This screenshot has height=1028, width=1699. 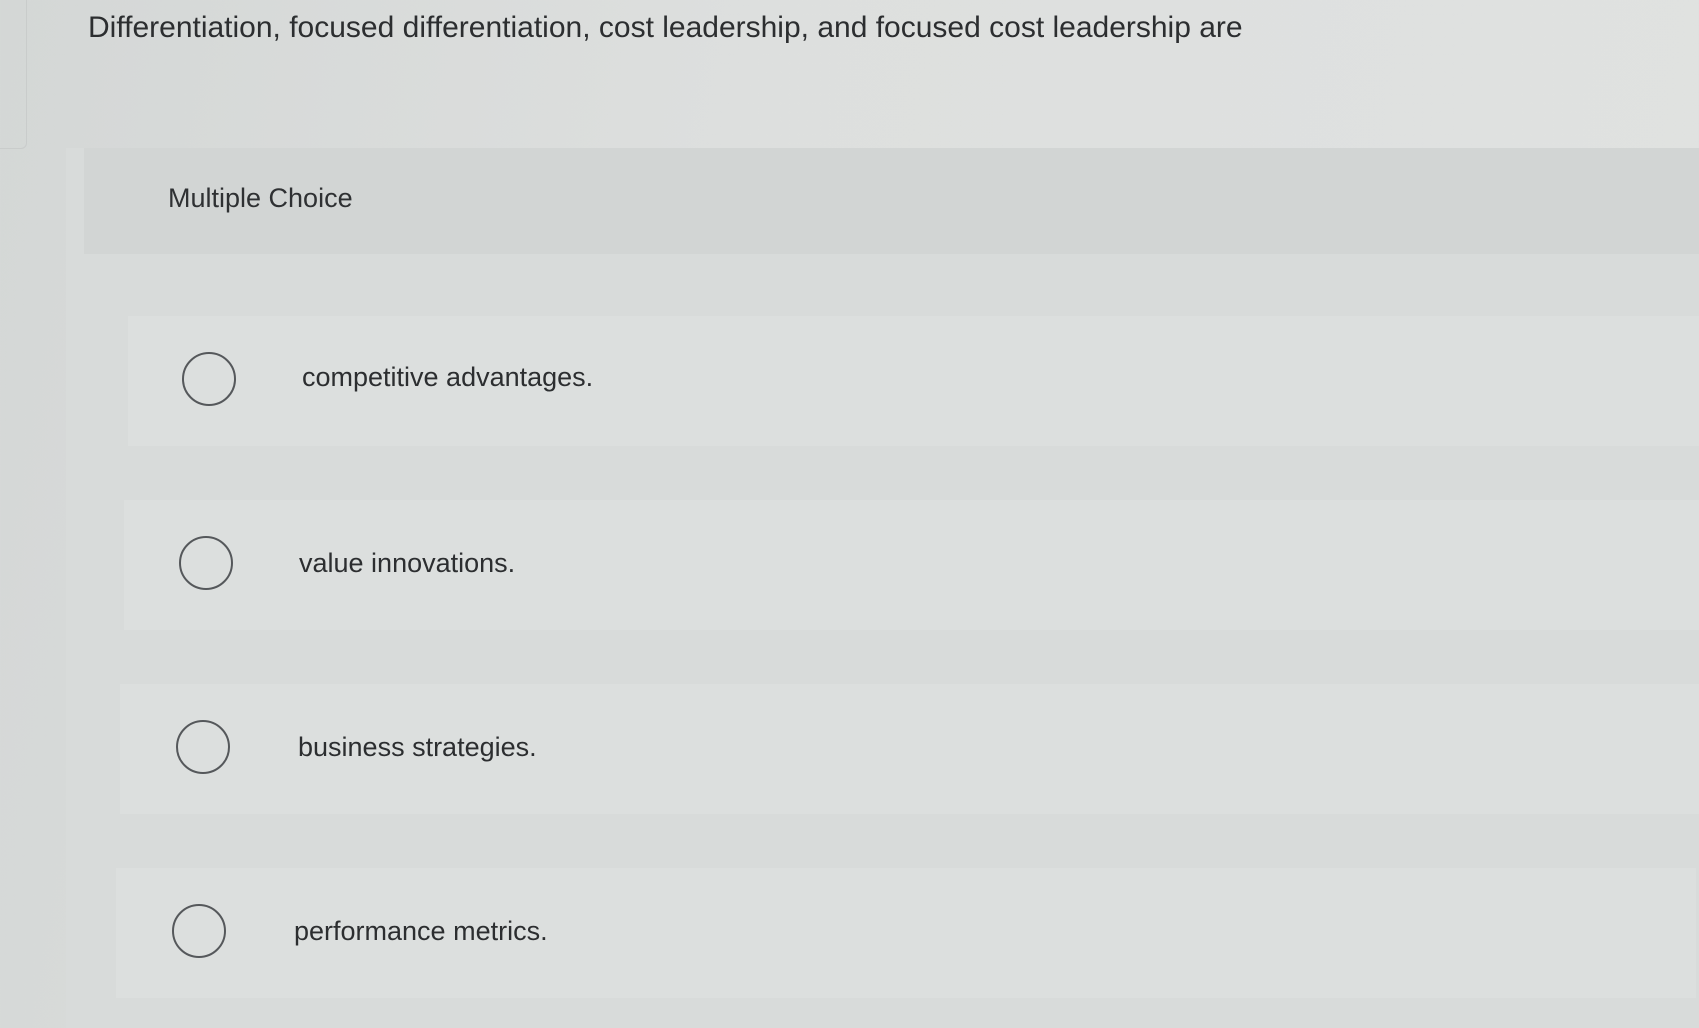 What do you see at coordinates (417, 747) in the screenshot?
I see `answer-option-label: business strategies.` at bounding box center [417, 747].